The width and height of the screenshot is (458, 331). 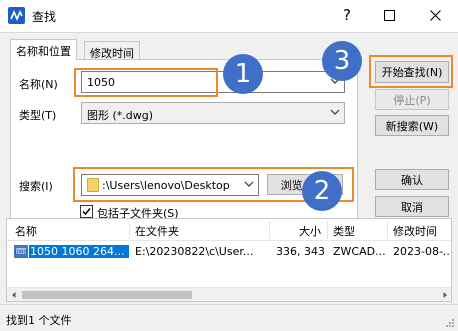 What do you see at coordinates (310, 231) in the screenshot?
I see `column-header-size: 大小` at bounding box center [310, 231].